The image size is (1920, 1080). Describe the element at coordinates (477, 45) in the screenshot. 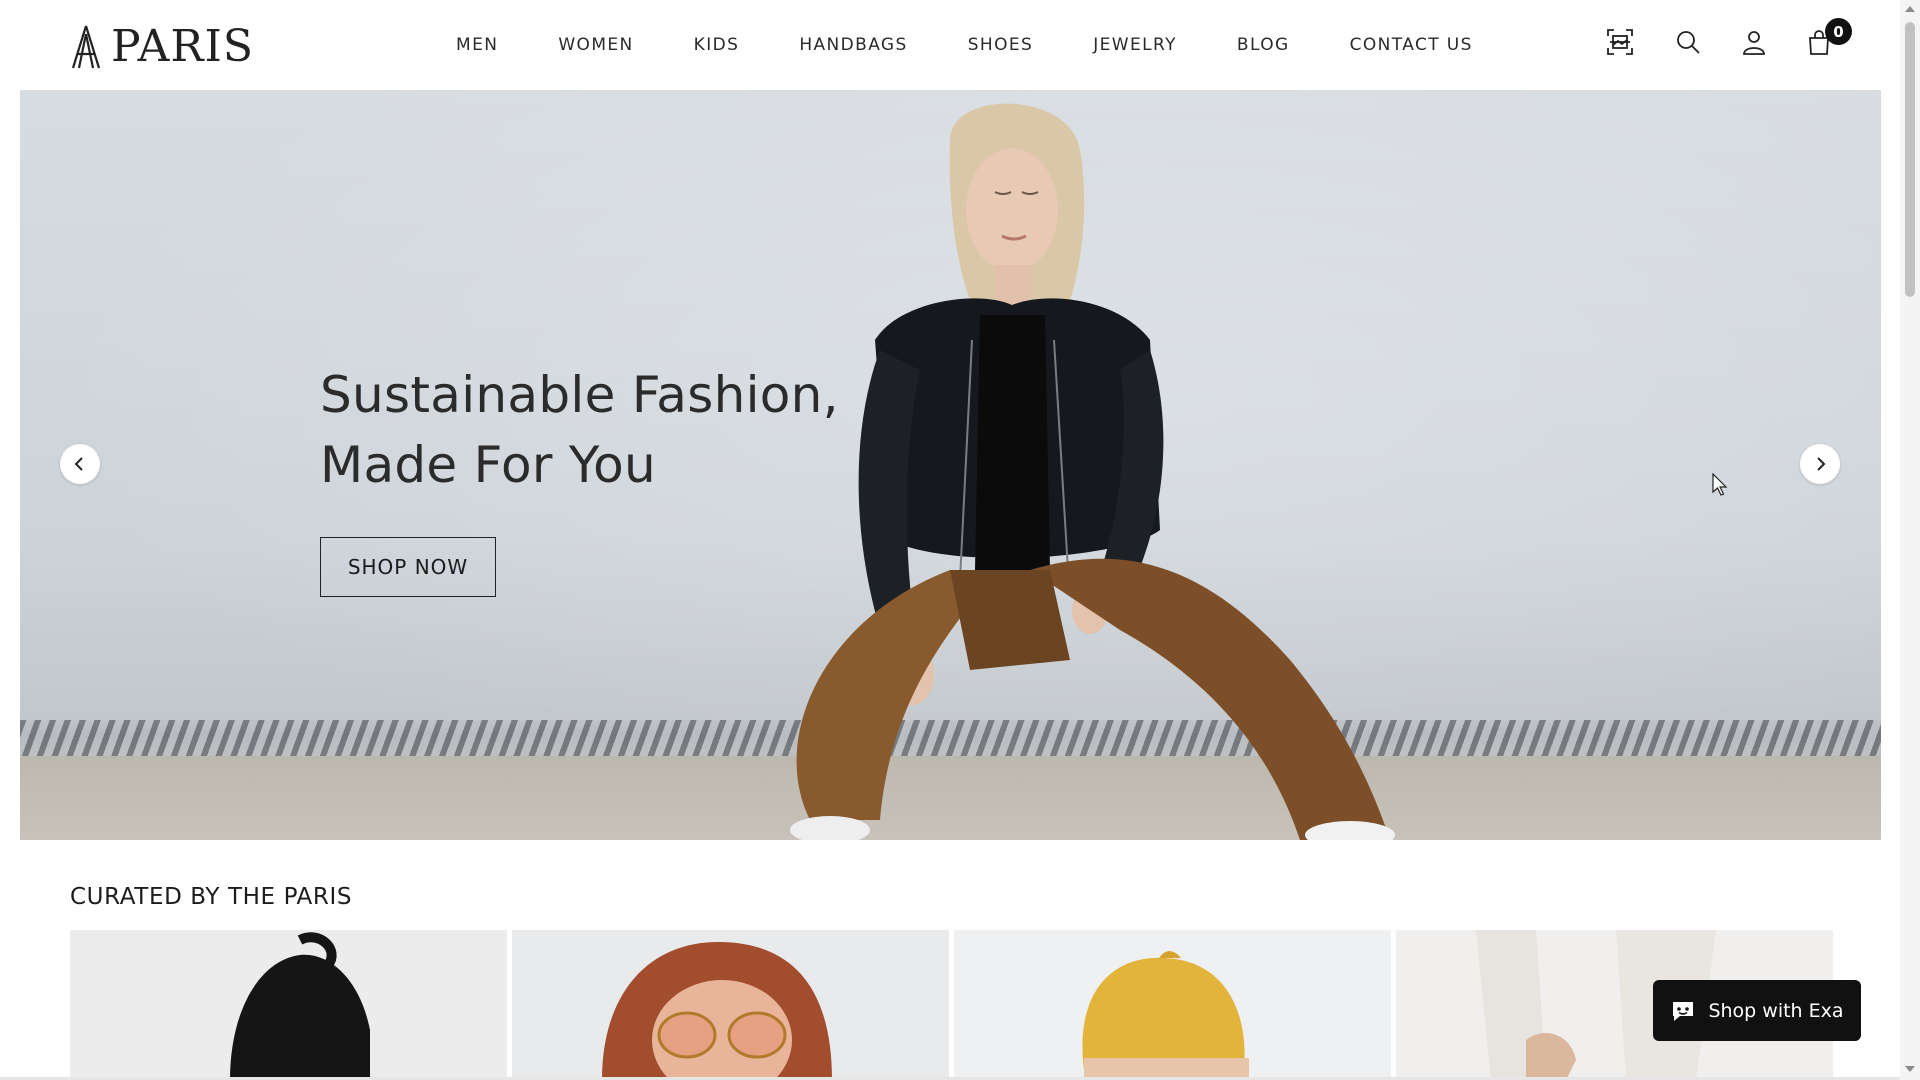

I see `nav-item-men: MEN` at that location.